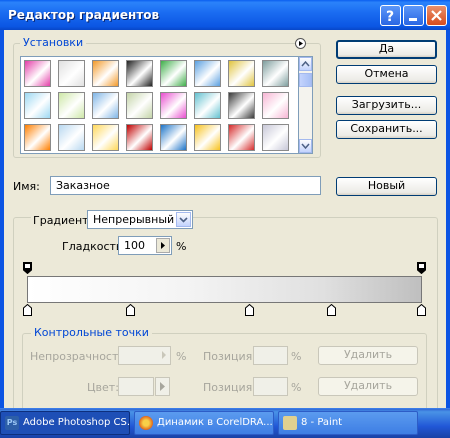 Image resolution: width=450 pixels, height=438 pixels. I want to click on browser-icon, so click(146, 423).